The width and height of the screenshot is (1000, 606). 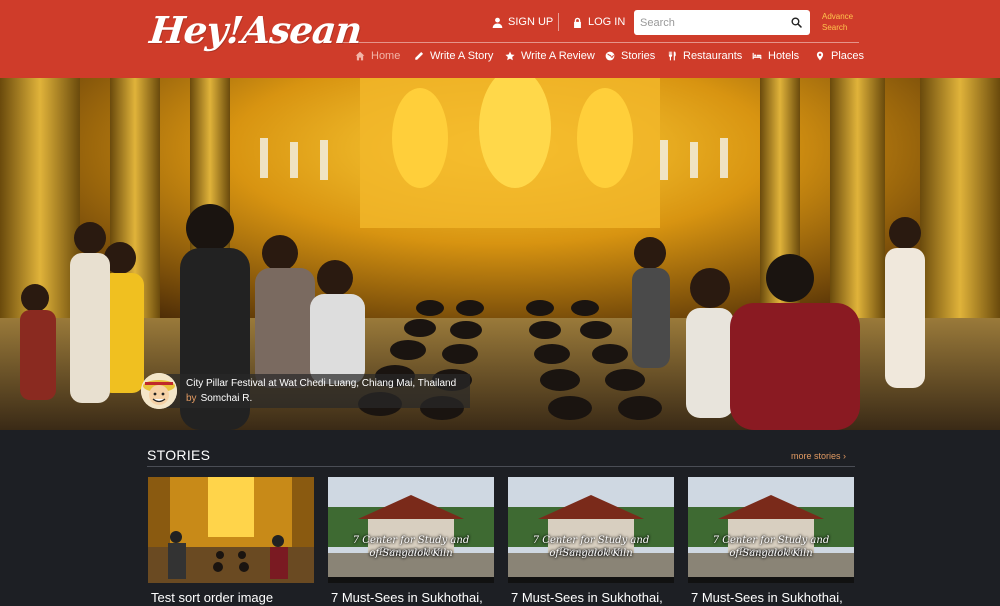 I want to click on nav-item-label: Home, so click(x=386, y=56).